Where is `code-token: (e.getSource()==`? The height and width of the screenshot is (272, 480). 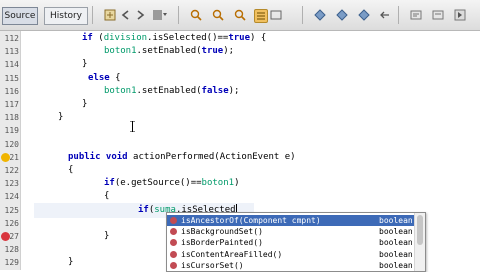 code-token: (e.getSource()== is located at coordinates (158, 183).